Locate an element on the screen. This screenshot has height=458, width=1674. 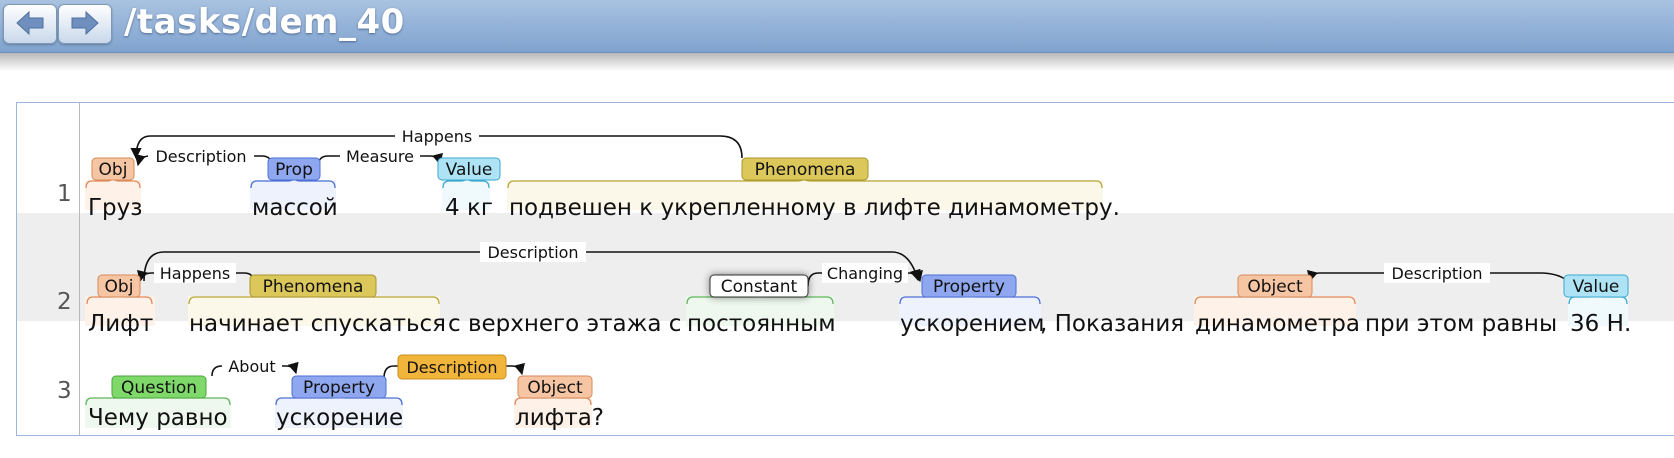
token: массой is located at coordinates (295, 208).